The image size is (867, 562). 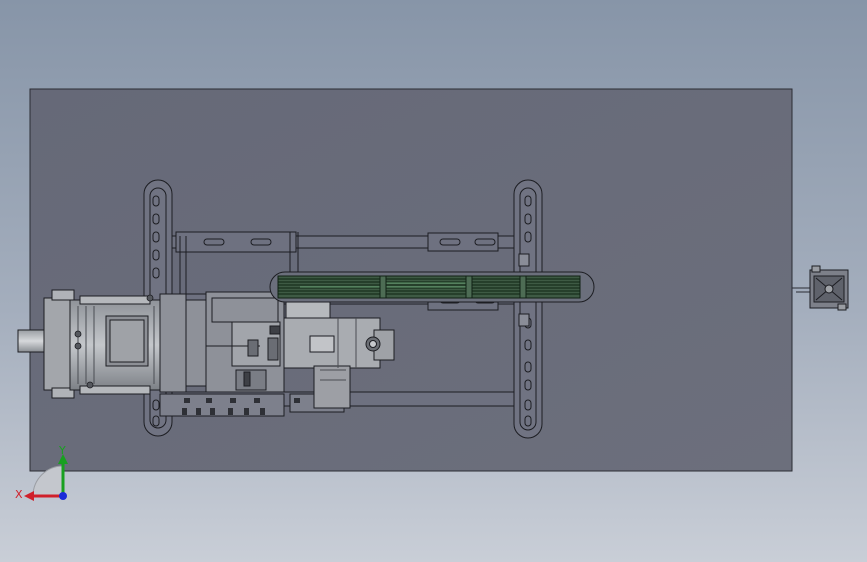 I want to click on sensor-module, so click(x=820, y=288).